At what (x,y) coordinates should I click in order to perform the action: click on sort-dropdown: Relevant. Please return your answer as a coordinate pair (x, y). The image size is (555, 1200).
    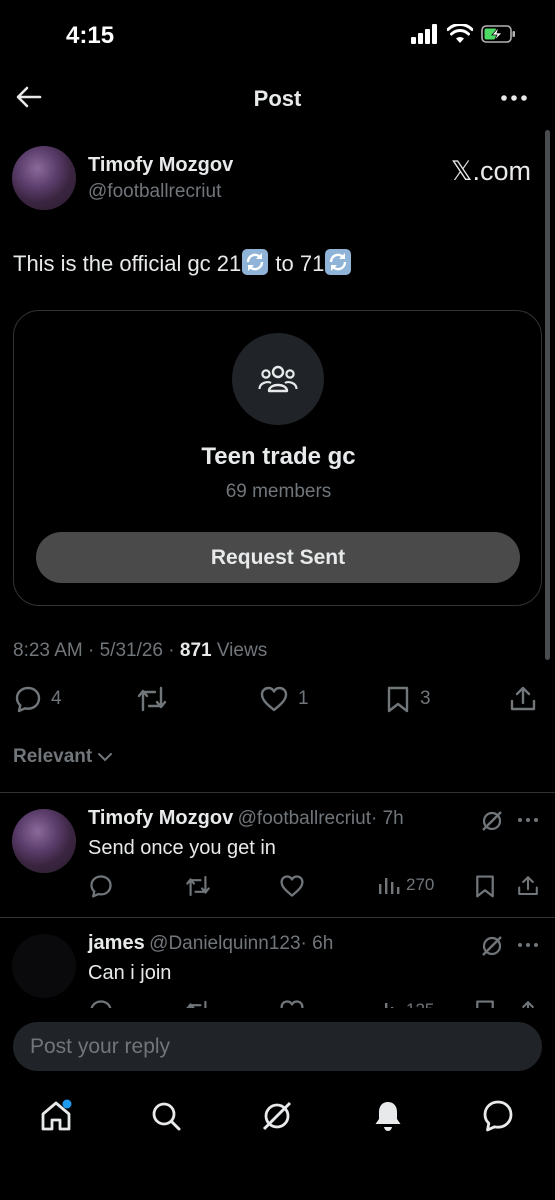
    Looking at the image, I should click on (63, 757).